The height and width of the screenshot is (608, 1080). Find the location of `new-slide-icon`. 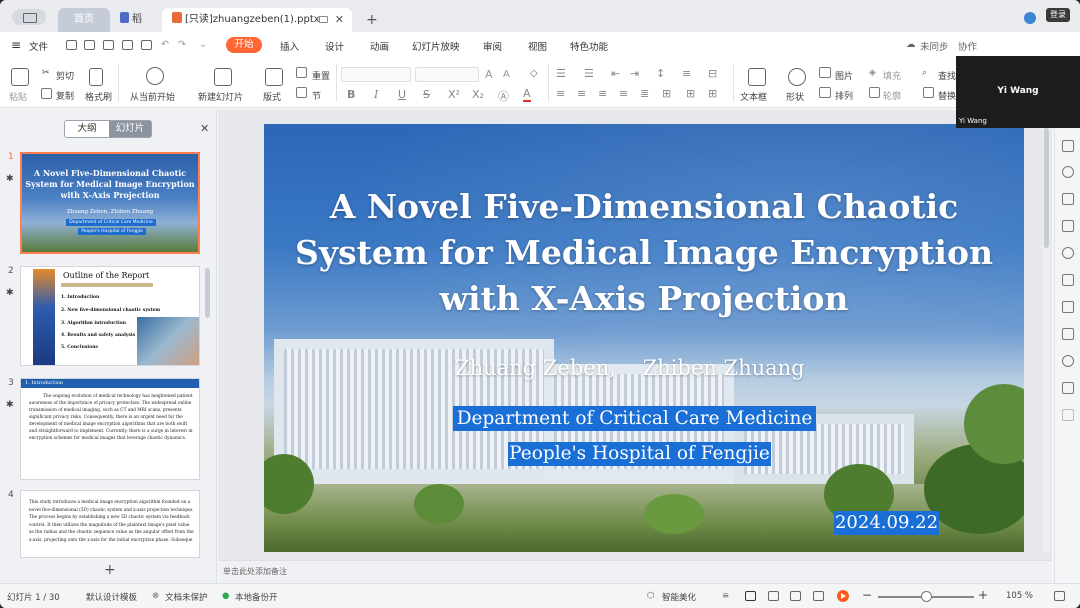

new-slide-icon is located at coordinates (223, 77).